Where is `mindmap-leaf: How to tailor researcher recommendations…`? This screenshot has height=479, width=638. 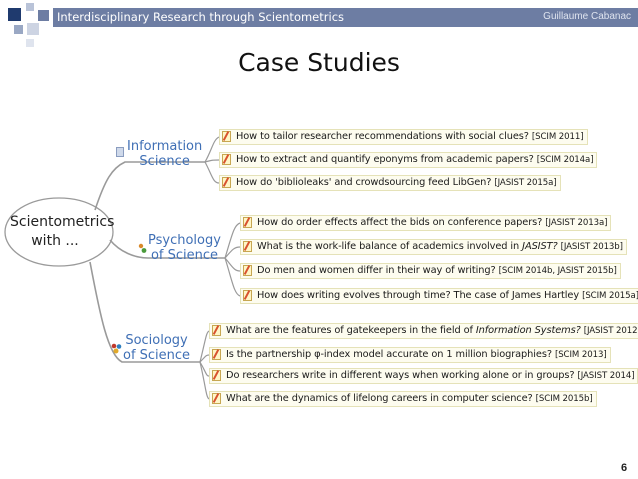 mindmap-leaf: How to tailor researcher recommendations… is located at coordinates (403, 137).